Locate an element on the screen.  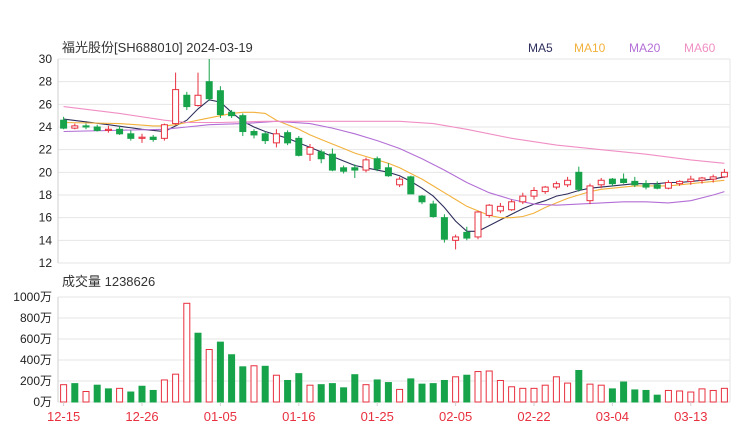
volume-tick-label: 200万 is located at coordinates (36, 381).